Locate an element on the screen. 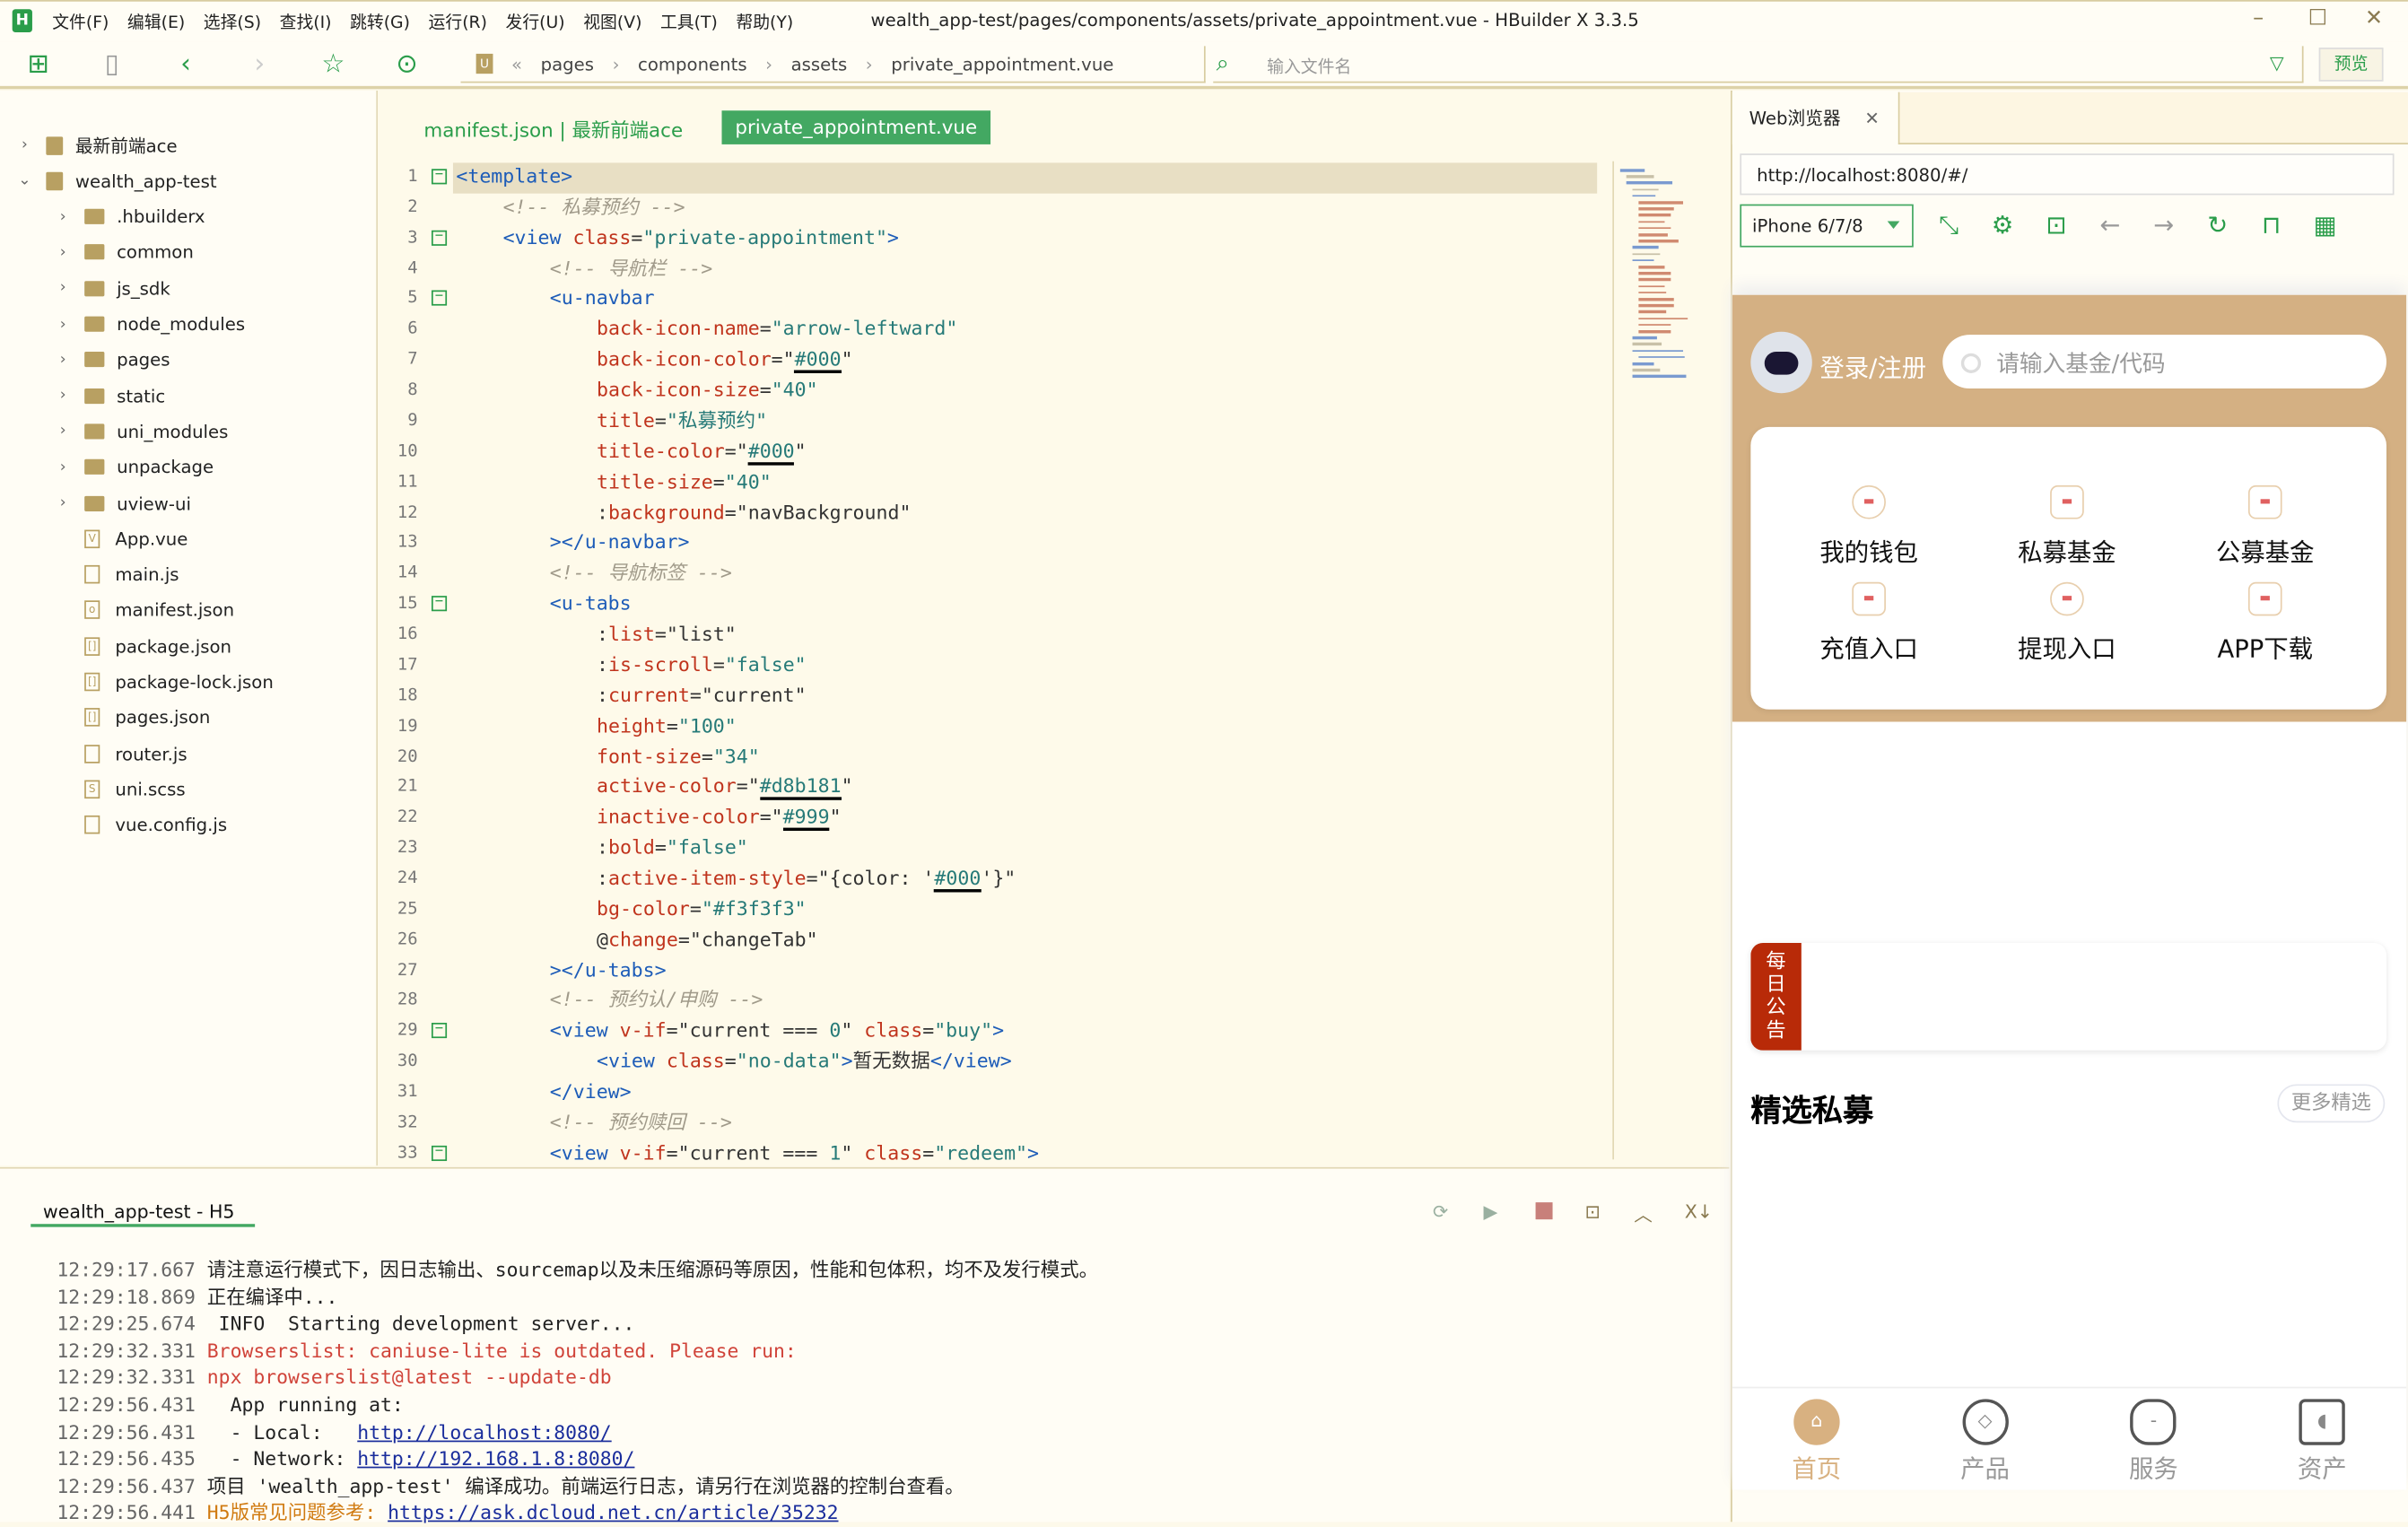  fund-search-input: 请输入基金/代码 is located at coordinates (2164, 362).